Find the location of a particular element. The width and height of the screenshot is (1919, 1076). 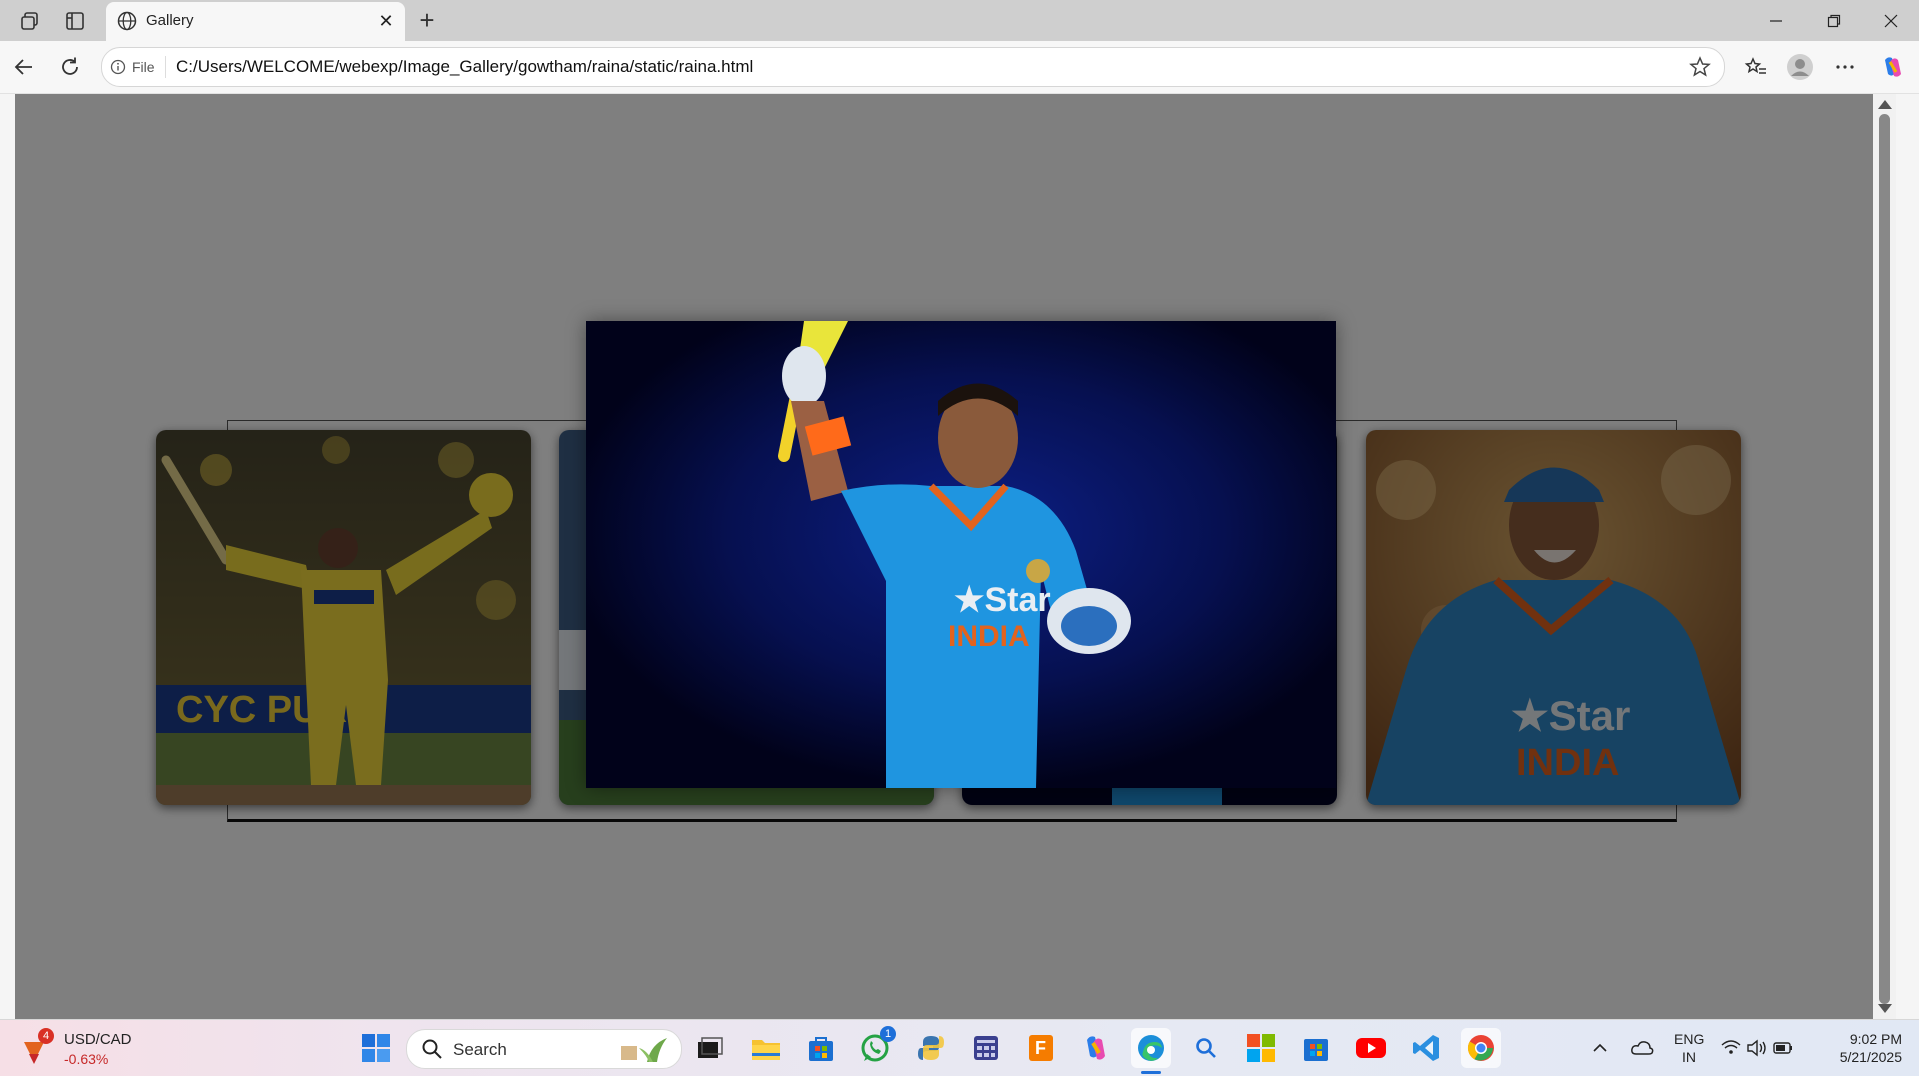

calculator-app is located at coordinates (986, 1048).